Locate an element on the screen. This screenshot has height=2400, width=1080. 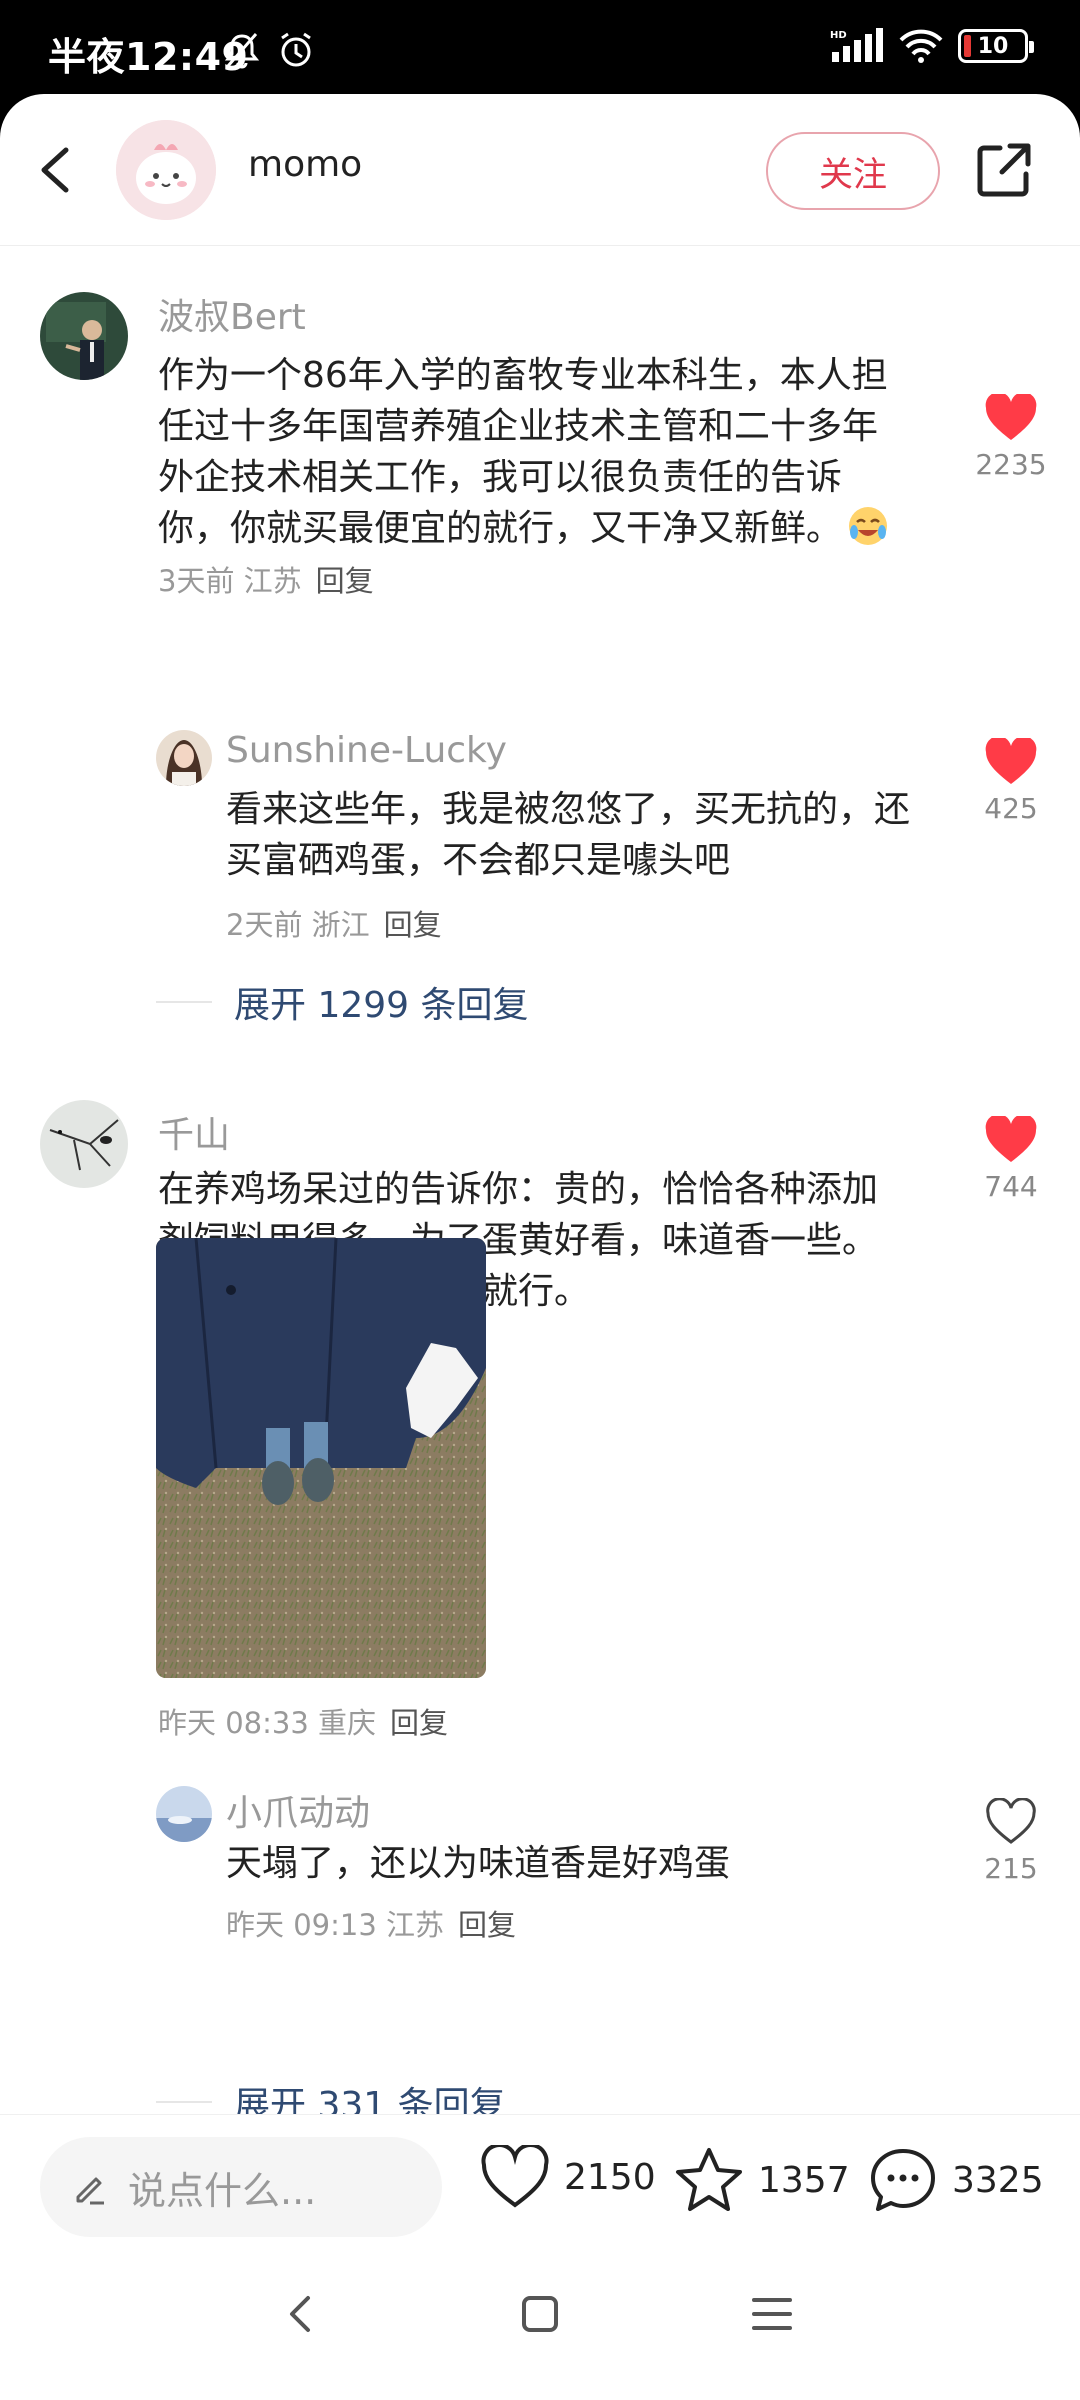
comment-meta: 昨天 08:33 重庆 is located at coordinates (267, 1723).